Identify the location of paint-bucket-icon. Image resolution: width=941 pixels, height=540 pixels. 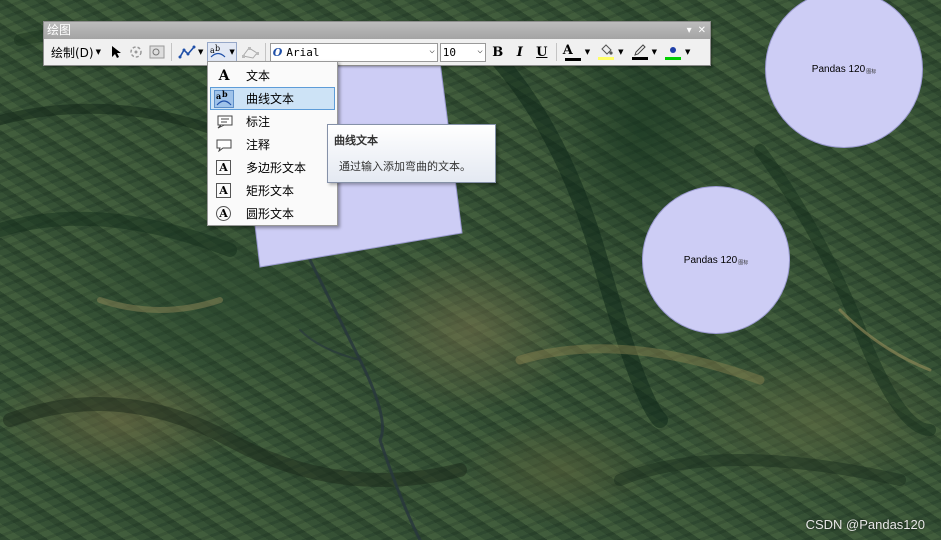
(607, 49).